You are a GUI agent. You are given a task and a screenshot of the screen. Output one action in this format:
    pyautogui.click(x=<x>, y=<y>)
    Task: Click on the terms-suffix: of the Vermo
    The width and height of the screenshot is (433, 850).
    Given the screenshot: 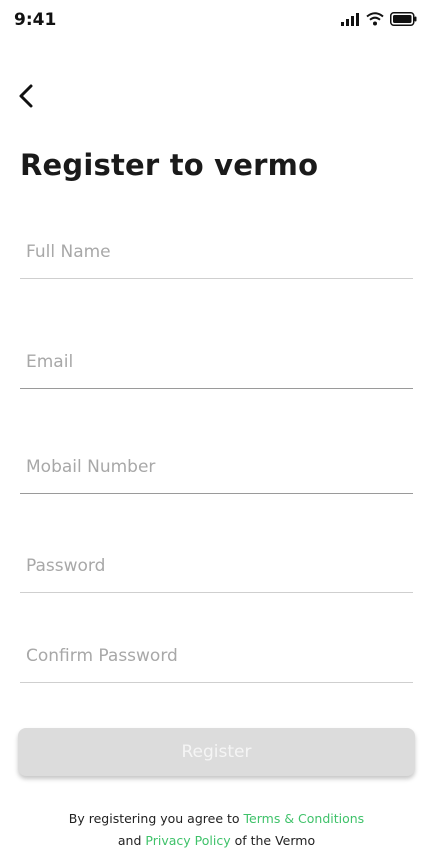 What is the action you would take?
    pyautogui.click(x=275, y=840)
    